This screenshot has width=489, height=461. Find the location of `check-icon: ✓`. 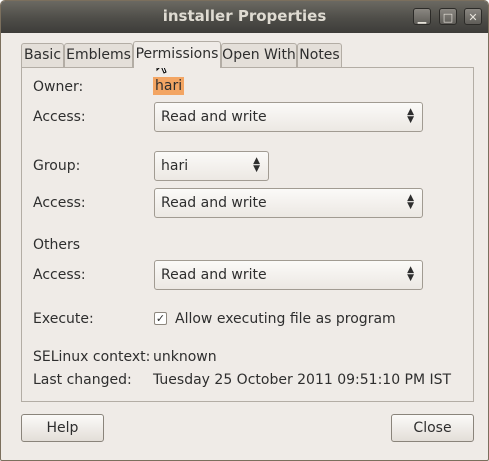

check-icon: ✓ is located at coordinates (160, 318).